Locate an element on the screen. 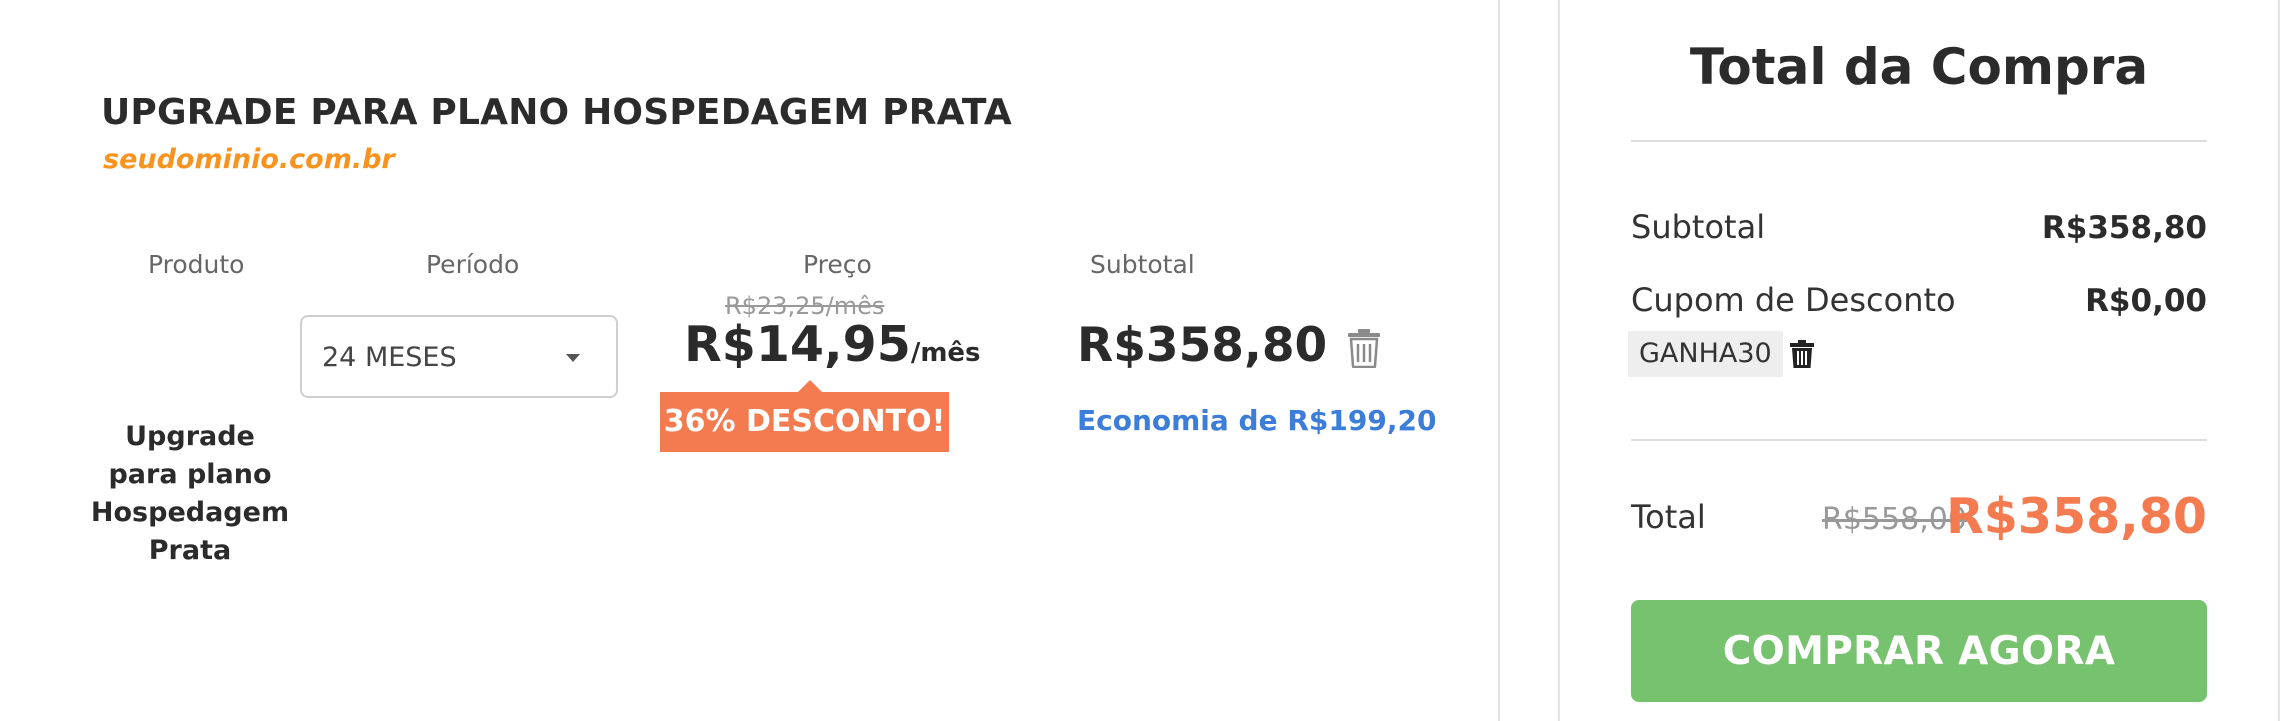 The width and height of the screenshot is (2280, 721). coupon-value: R$0,00 is located at coordinates (2146, 301).